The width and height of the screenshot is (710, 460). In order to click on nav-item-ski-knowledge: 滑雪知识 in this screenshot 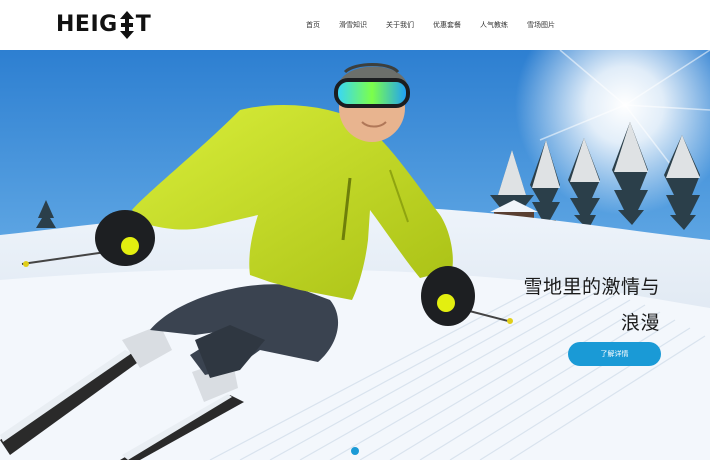, I will do `click(353, 25)`.